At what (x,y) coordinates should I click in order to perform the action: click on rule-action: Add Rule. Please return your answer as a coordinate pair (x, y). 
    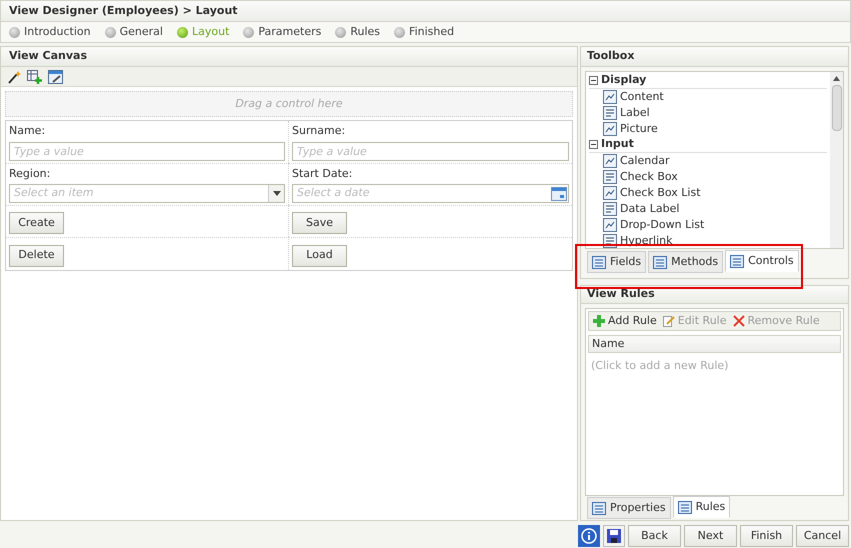
    Looking at the image, I should click on (625, 321).